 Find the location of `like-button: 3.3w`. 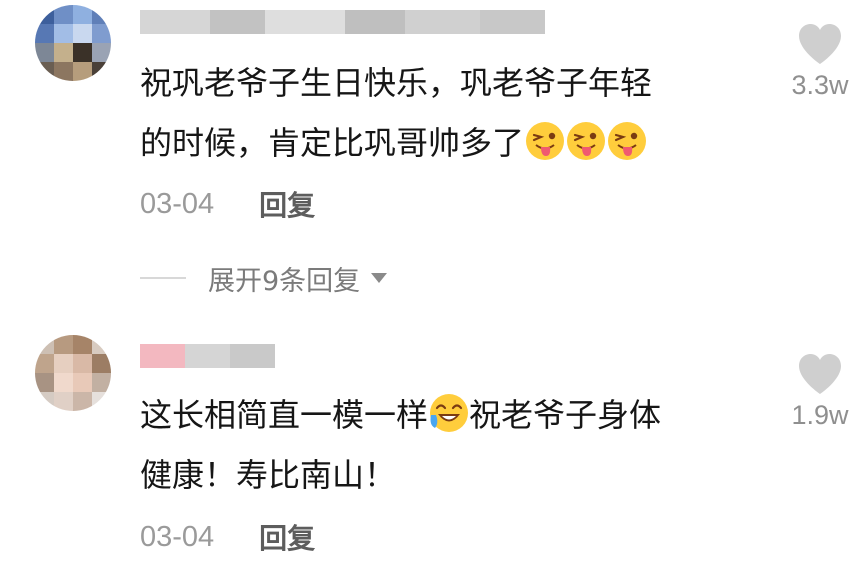

like-button: 3.3w is located at coordinates (820, 61).